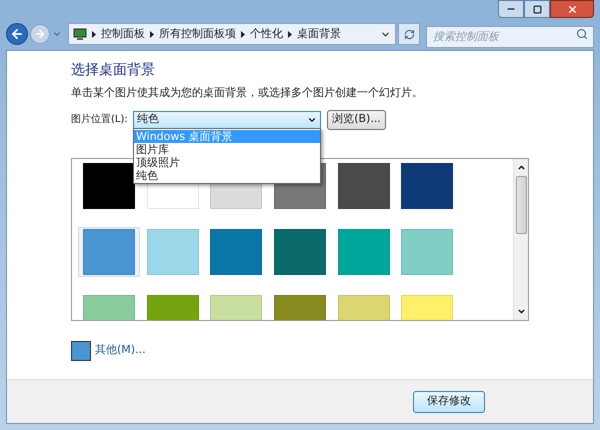 The image size is (600, 430). Describe the element at coordinates (227, 162) in the screenshot. I see `dropdown-option: 顶级照片` at that location.